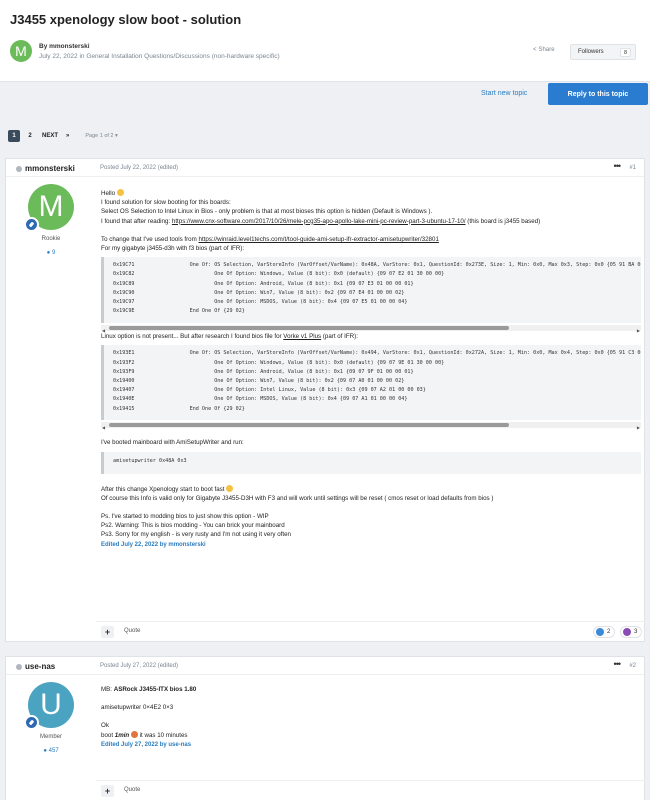 Image resolution: width=650 pixels, height=800 pixels. What do you see at coordinates (504, 93) in the screenshot?
I see `start-new-topic-link: Start new topic` at bounding box center [504, 93].